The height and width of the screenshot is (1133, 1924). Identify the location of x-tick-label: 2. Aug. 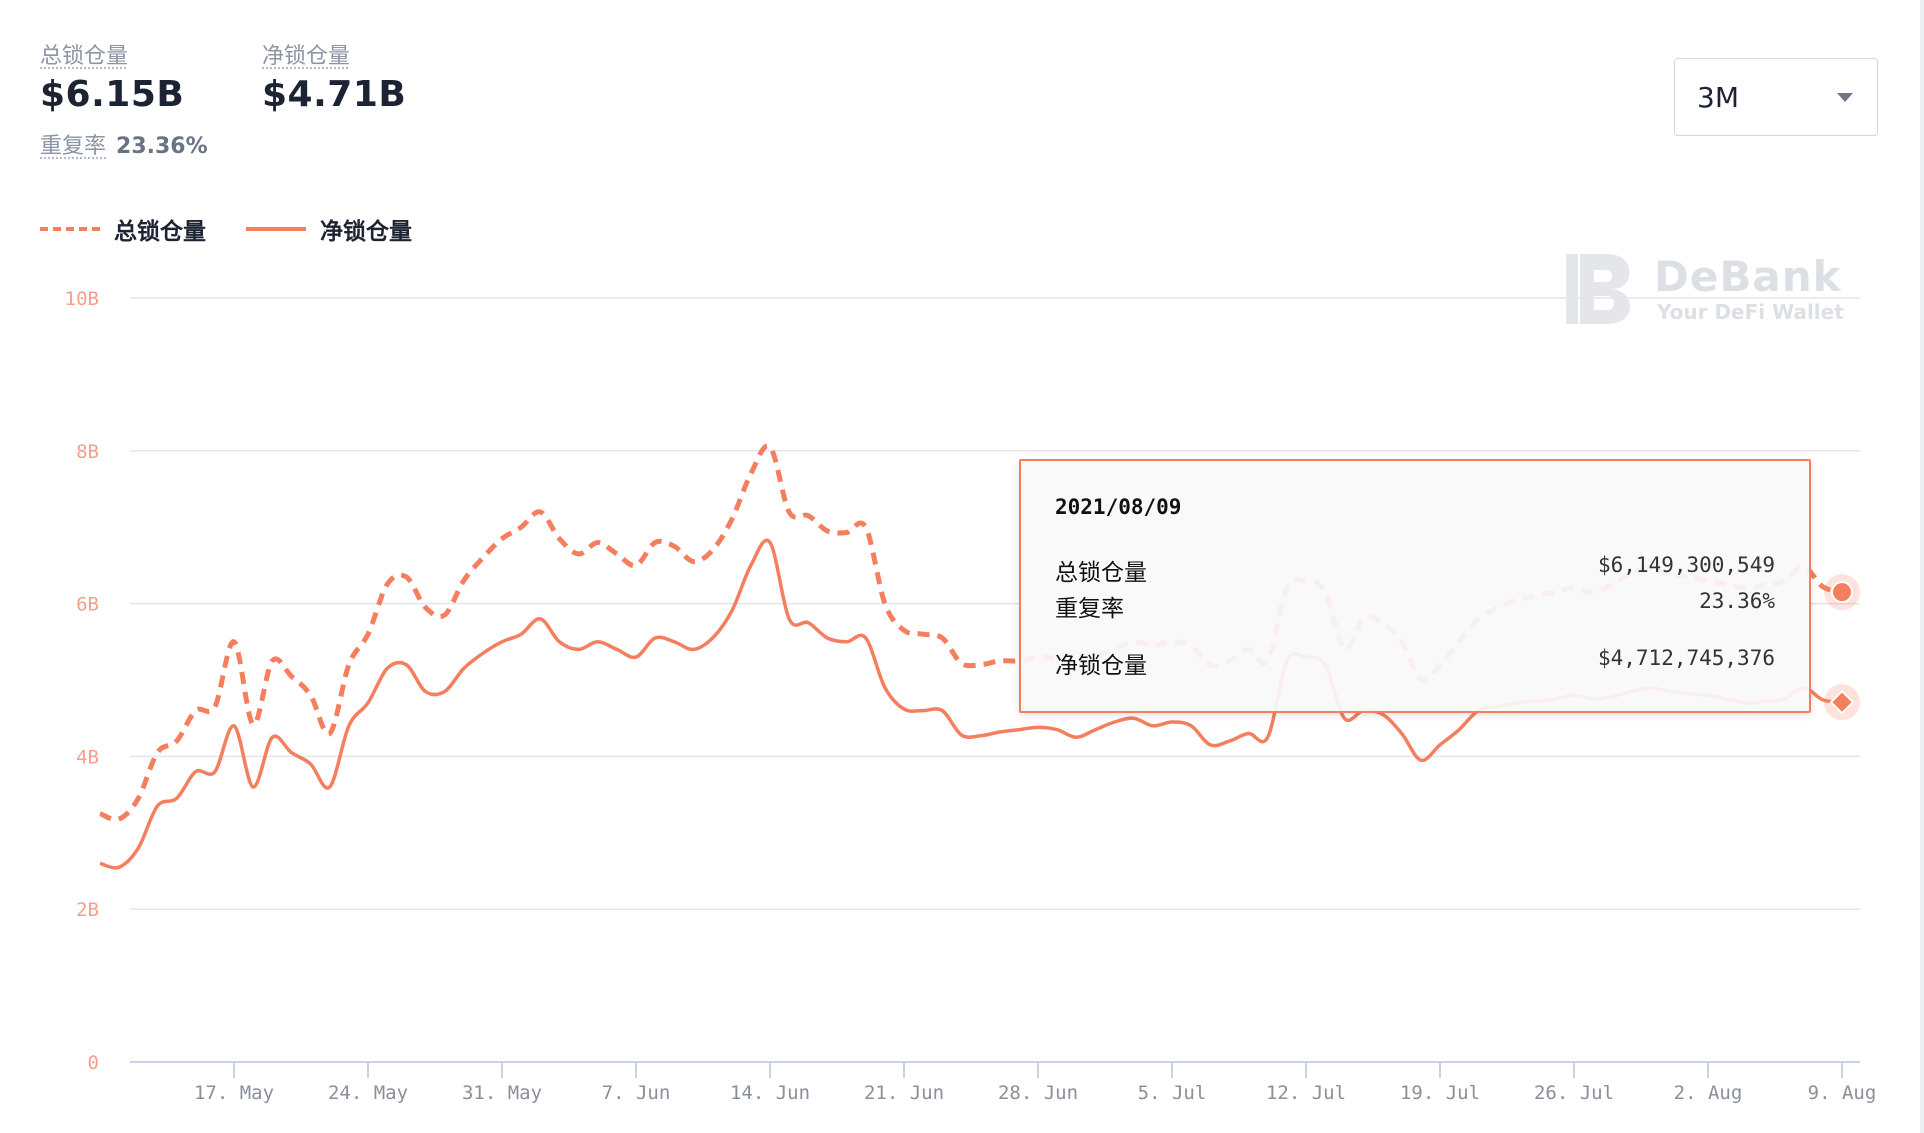
(1708, 1093).